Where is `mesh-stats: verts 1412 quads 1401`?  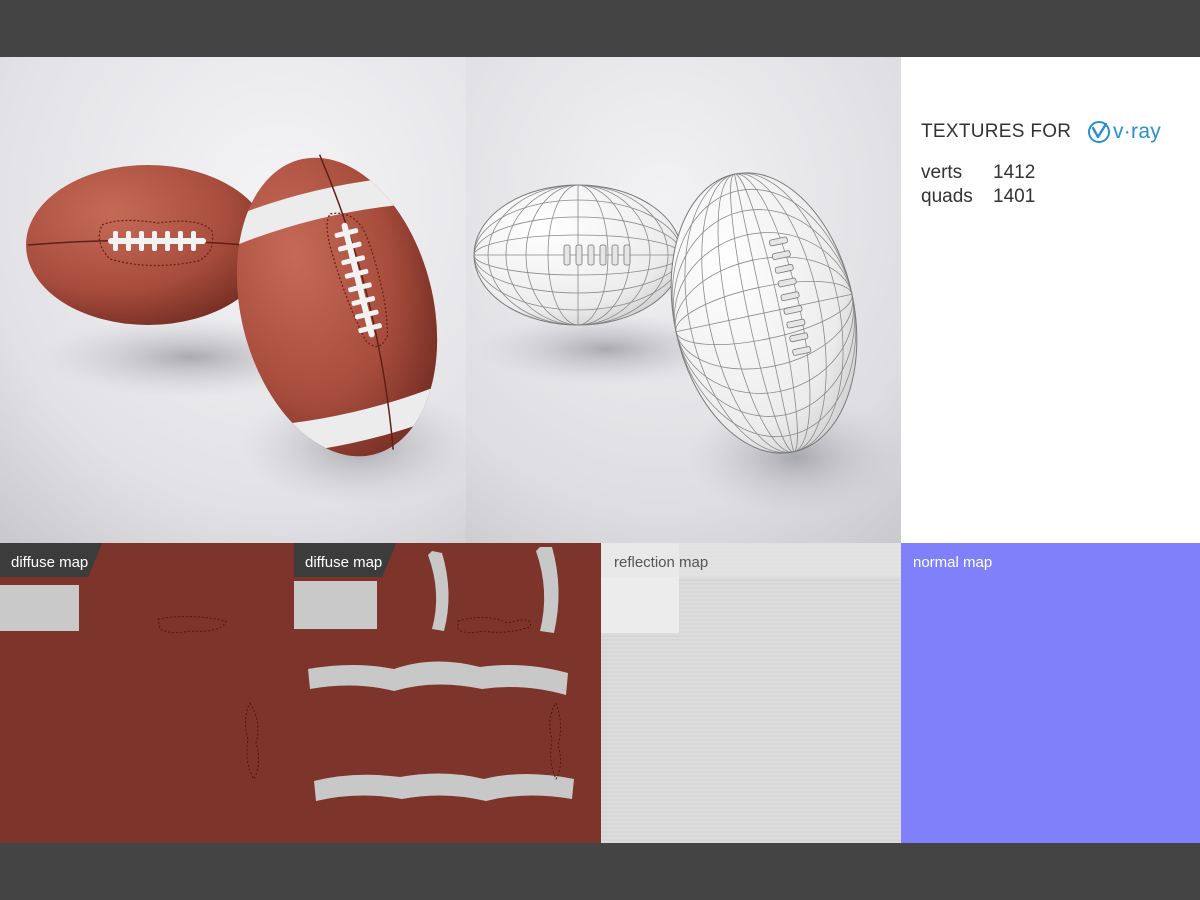
mesh-stats: verts 1412 quads 1401 is located at coordinates (978, 185).